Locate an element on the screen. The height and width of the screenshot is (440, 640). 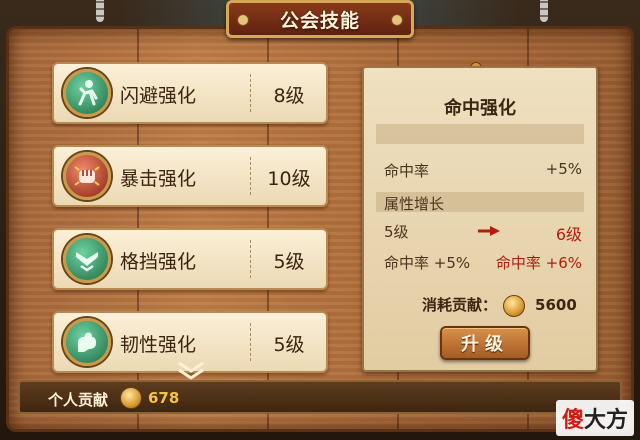
skill-card-dodge: 闪避强化 8级 is located at coordinates (190, 93).